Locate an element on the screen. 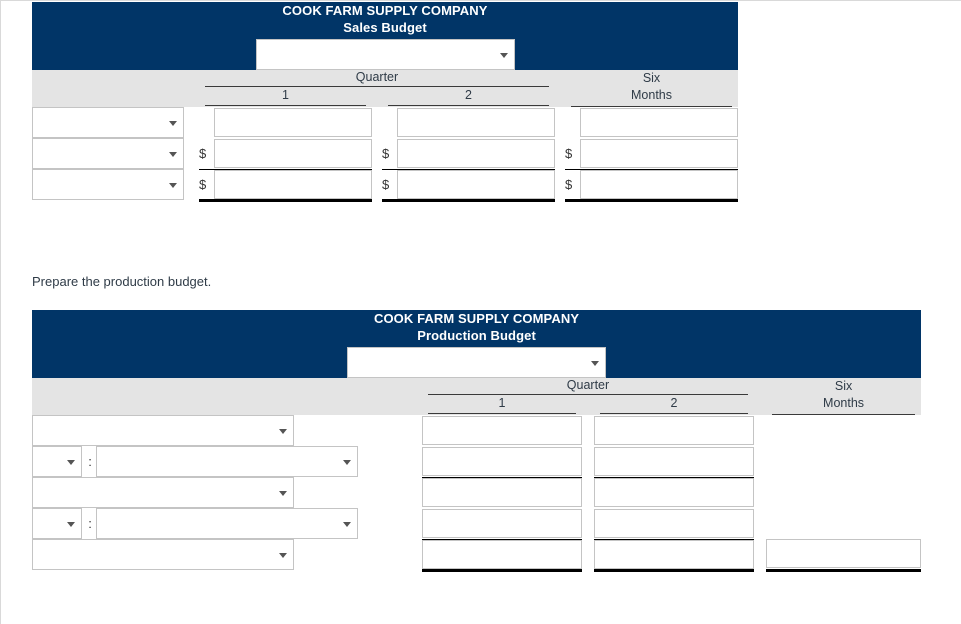 The height and width of the screenshot is (624, 961). production-row2-q1-cell is located at coordinates (502, 462).